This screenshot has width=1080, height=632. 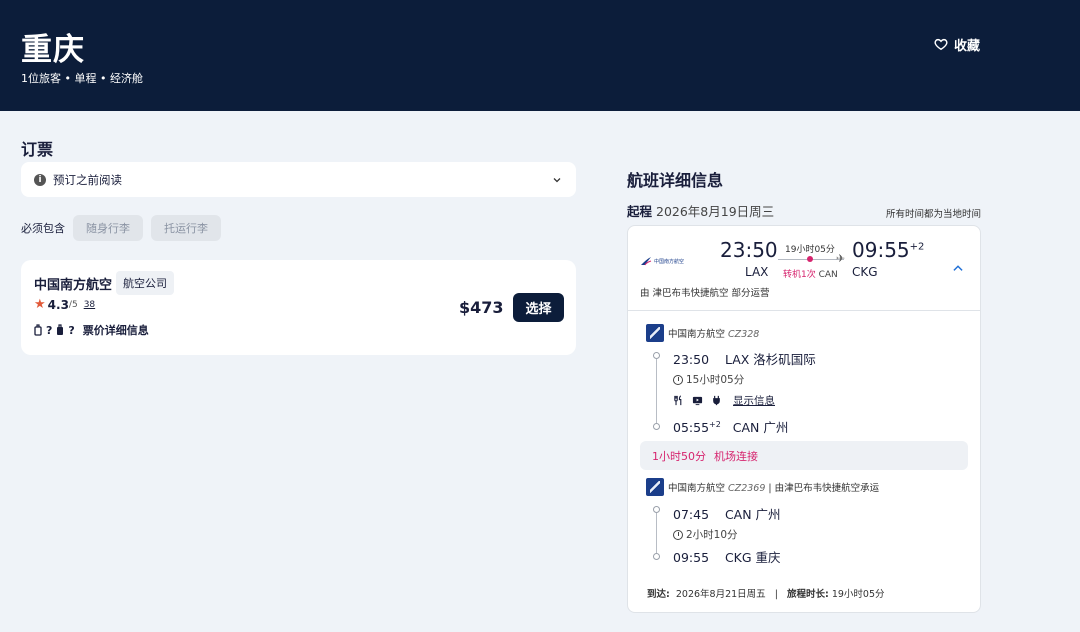 What do you see at coordinates (89, 305) in the screenshot?
I see `review-count-link: 38` at bounding box center [89, 305].